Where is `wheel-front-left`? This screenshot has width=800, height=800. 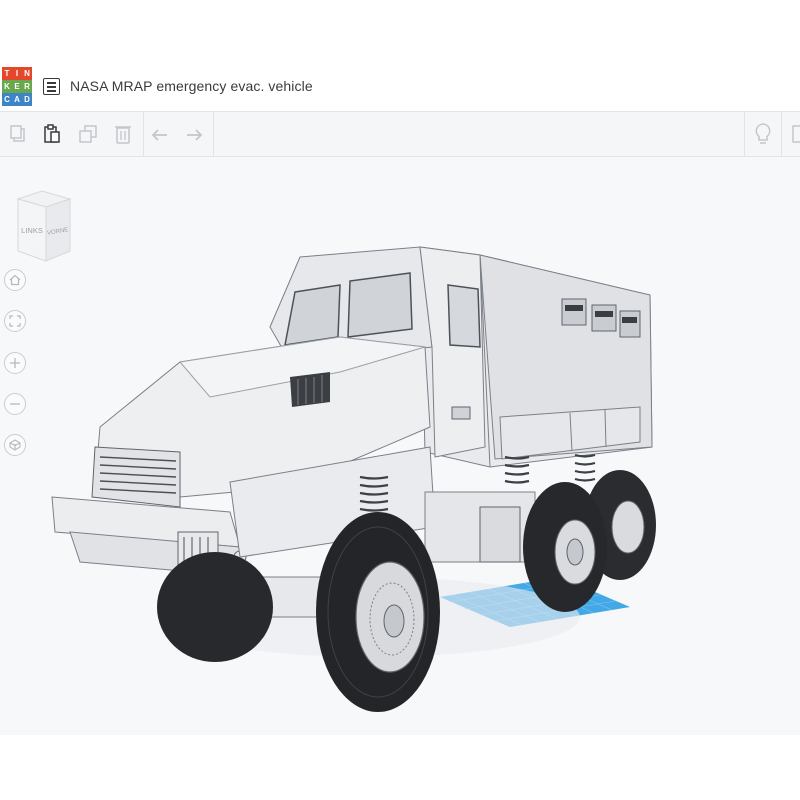
wheel-front-left is located at coordinates (215, 607).